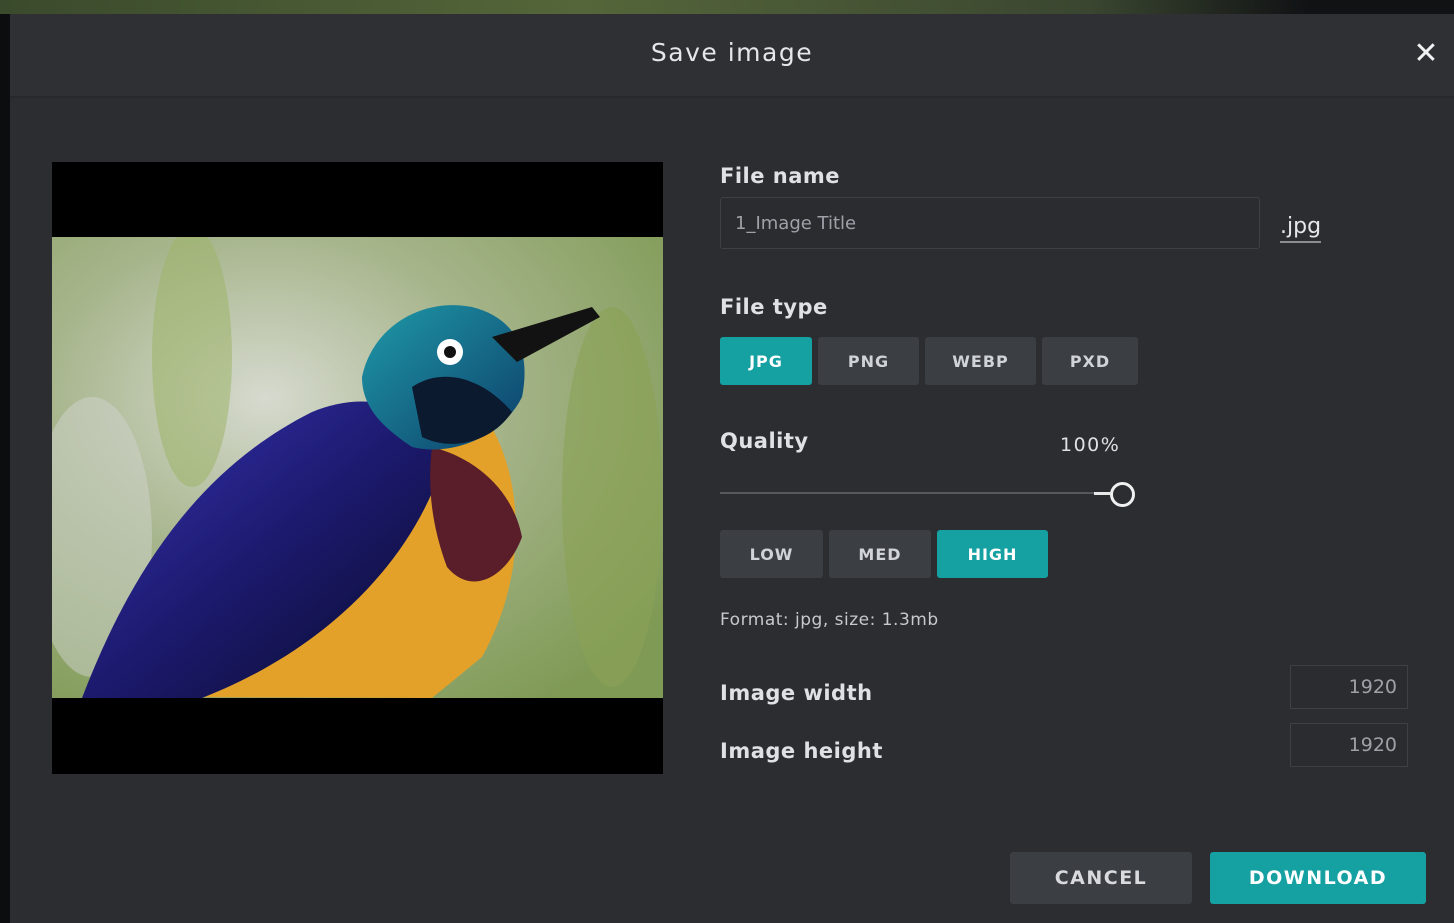  What do you see at coordinates (992, 554) in the screenshot?
I see `quality-high-button: HIGH` at bounding box center [992, 554].